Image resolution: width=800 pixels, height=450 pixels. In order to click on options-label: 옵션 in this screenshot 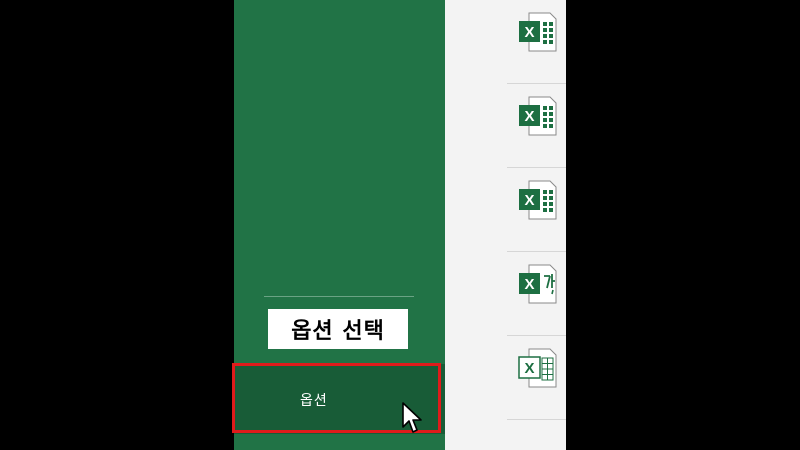, I will do `click(314, 401)`.